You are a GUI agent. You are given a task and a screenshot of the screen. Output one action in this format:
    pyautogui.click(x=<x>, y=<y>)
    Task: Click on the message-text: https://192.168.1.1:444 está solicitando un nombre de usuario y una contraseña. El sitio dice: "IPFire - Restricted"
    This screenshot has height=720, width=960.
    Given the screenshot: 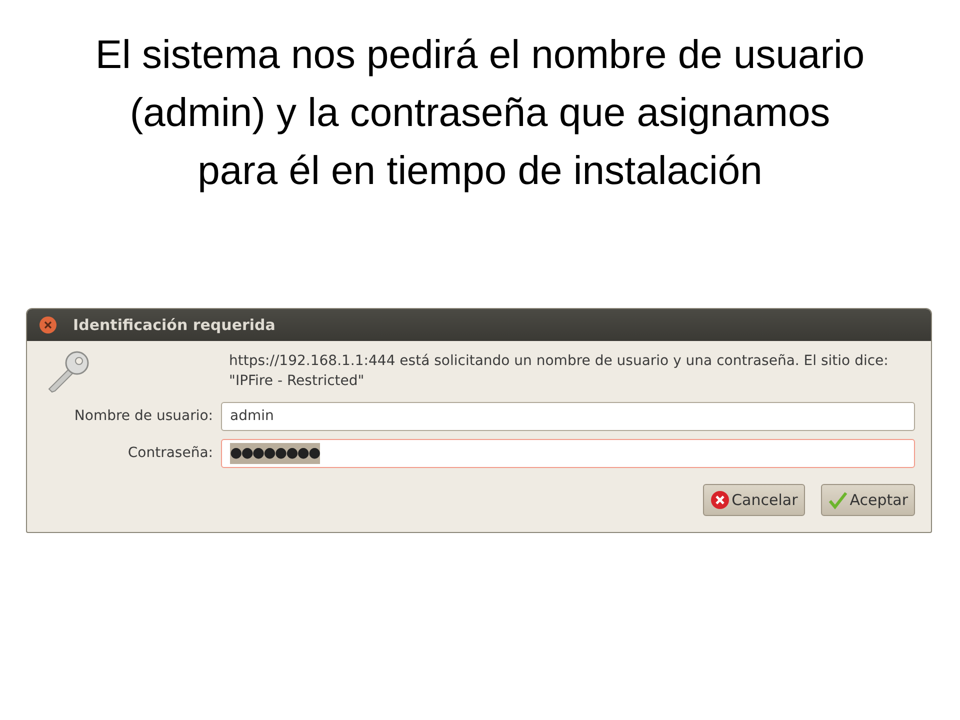 What is the action you would take?
    pyautogui.click(x=559, y=371)
    